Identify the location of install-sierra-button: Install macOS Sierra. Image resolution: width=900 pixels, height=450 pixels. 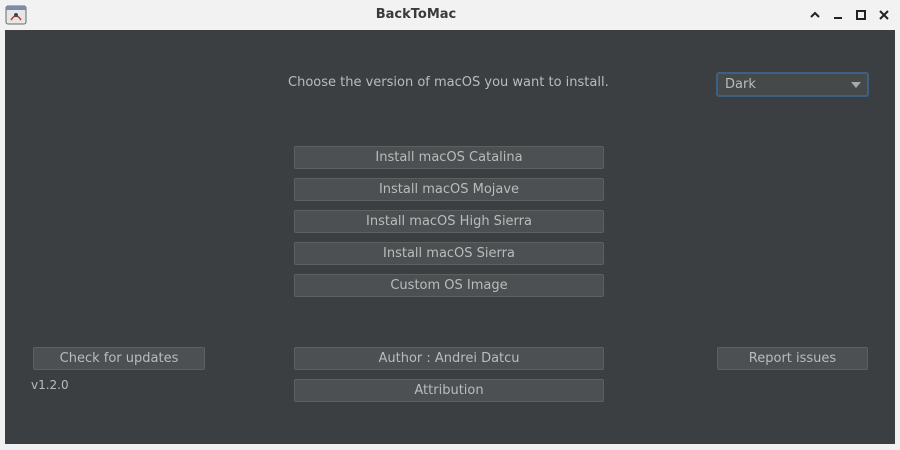
(449, 253).